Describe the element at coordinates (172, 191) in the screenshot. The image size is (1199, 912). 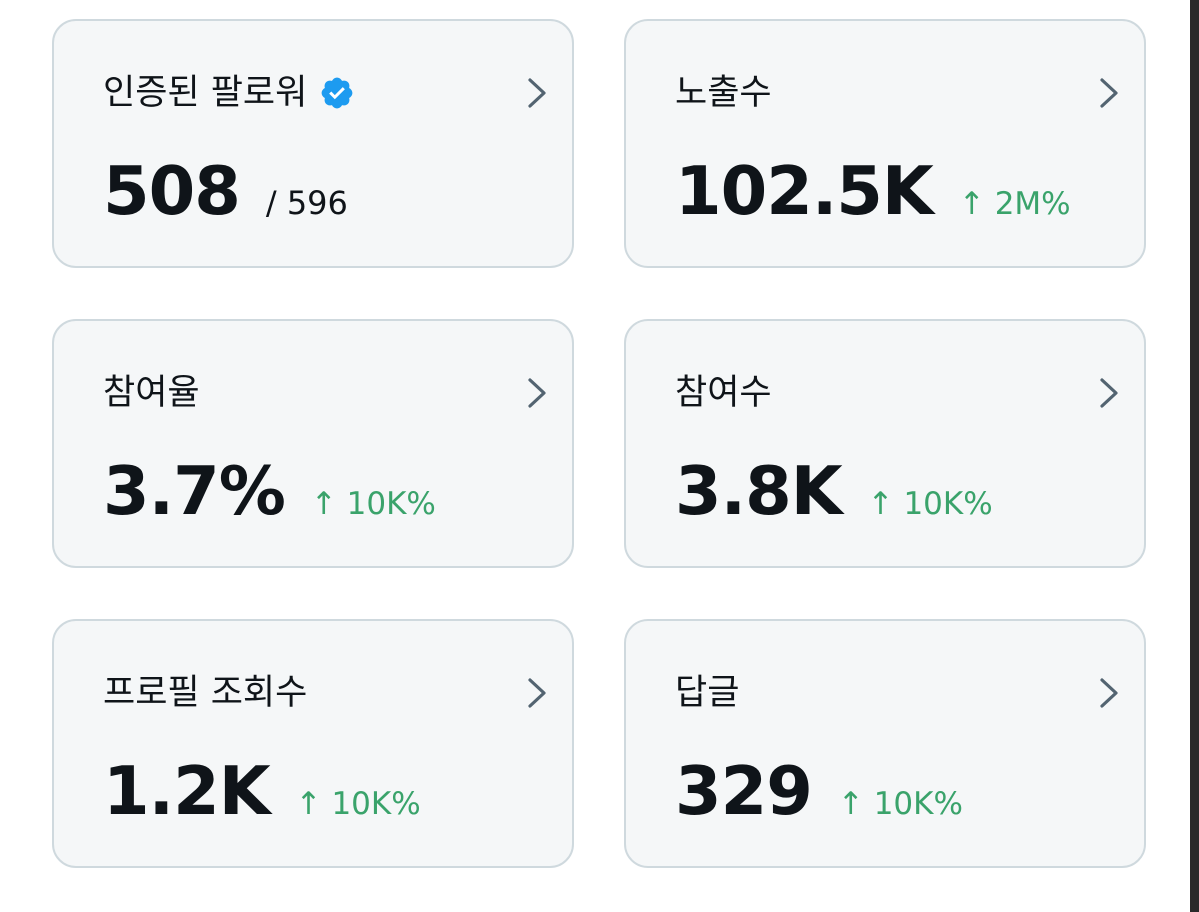
I see `card-value: 508` at that location.